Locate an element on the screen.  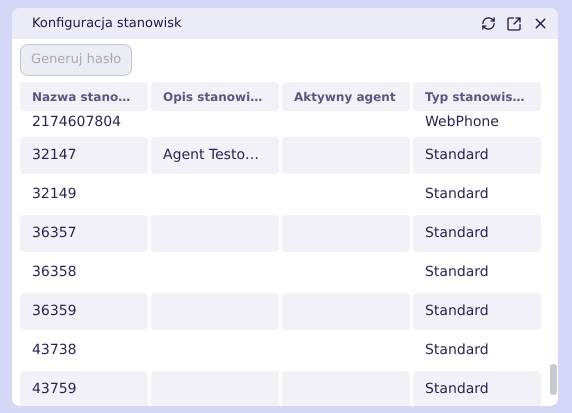
table-cell: 32147 is located at coordinates (84, 155).